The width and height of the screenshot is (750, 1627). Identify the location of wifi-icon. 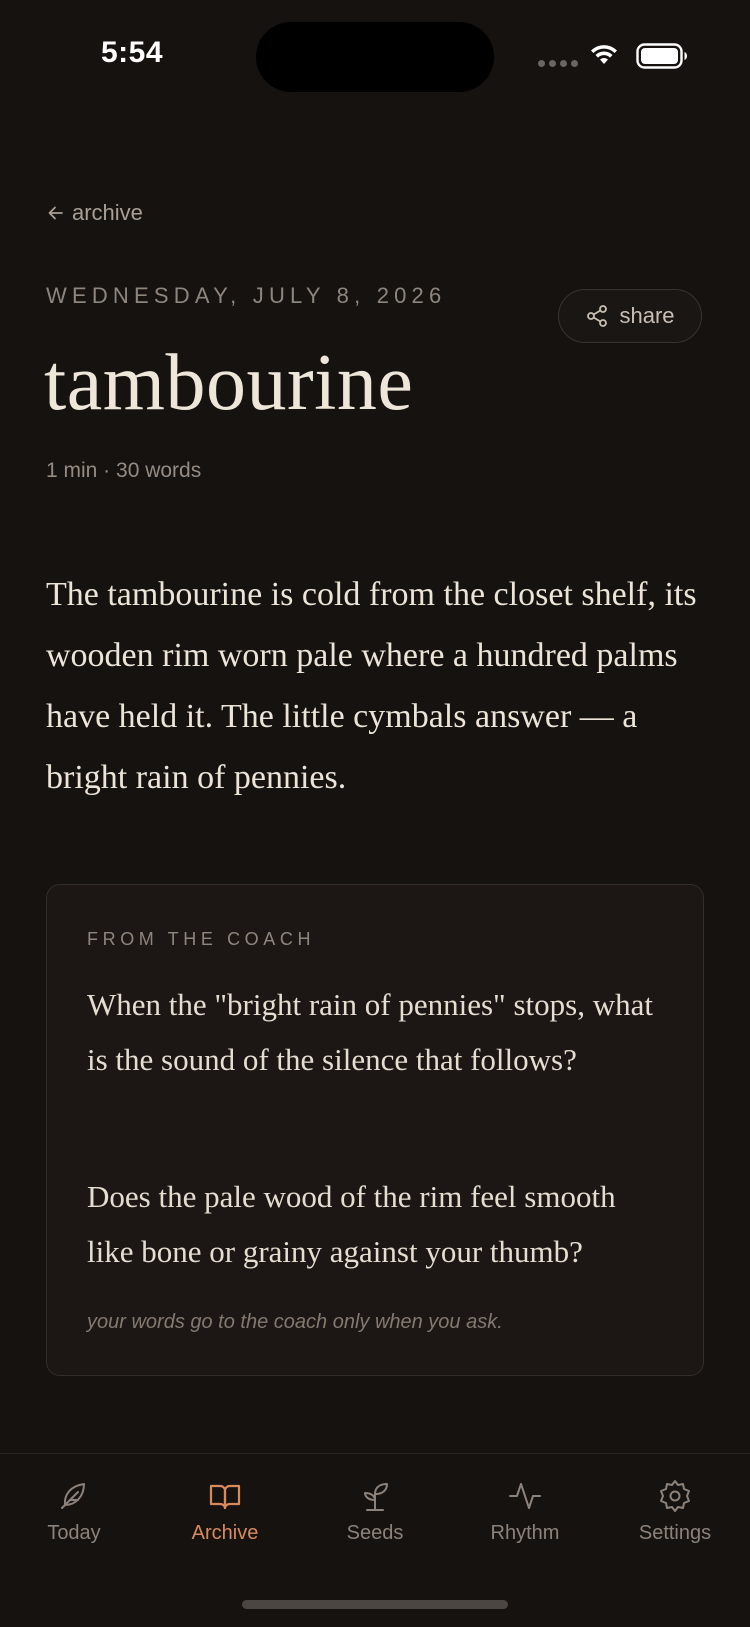
(604, 54).